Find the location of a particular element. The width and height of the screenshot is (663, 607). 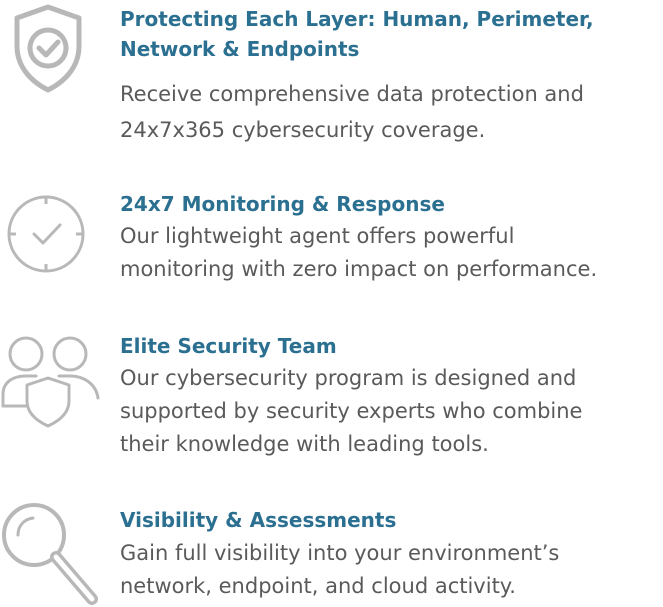

feature-title-line: Protecting Each Layer: Human, Perimeter, is located at coordinates (357, 19).